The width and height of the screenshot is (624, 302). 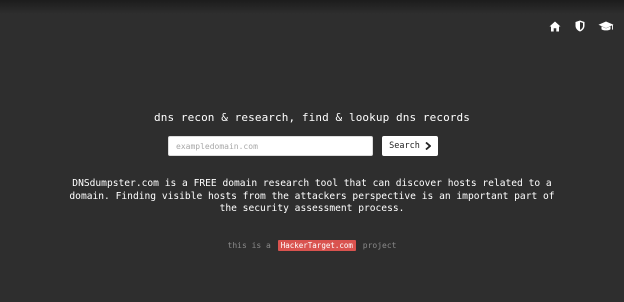 What do you see at coordinates (316, 245) in the screenshot?
I see `hackertarget-link: HackerTarget.com` at bounding box center [316, 245].